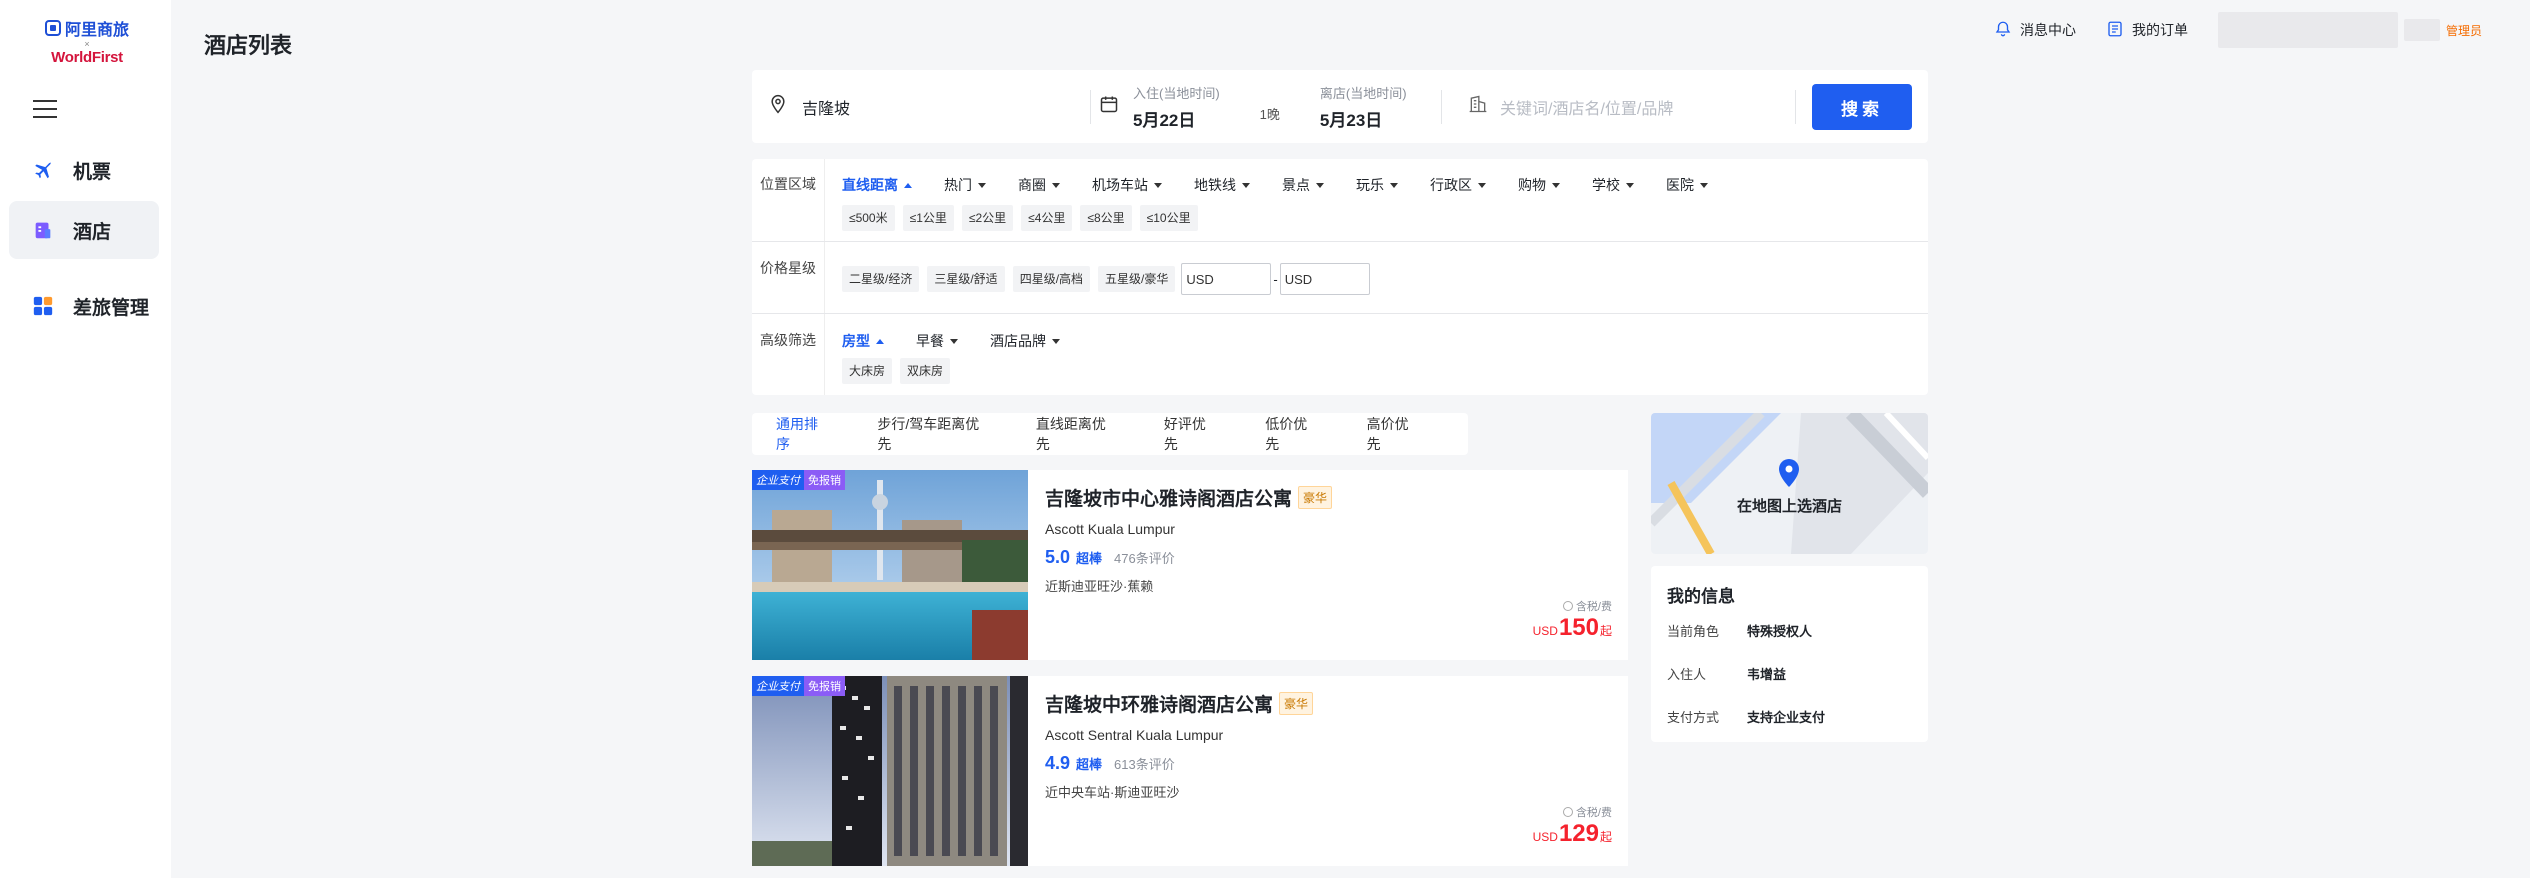 This screenshot has width=2530, height=878. I want to click on chip-2km: ≤2公里, so click(987, 218).